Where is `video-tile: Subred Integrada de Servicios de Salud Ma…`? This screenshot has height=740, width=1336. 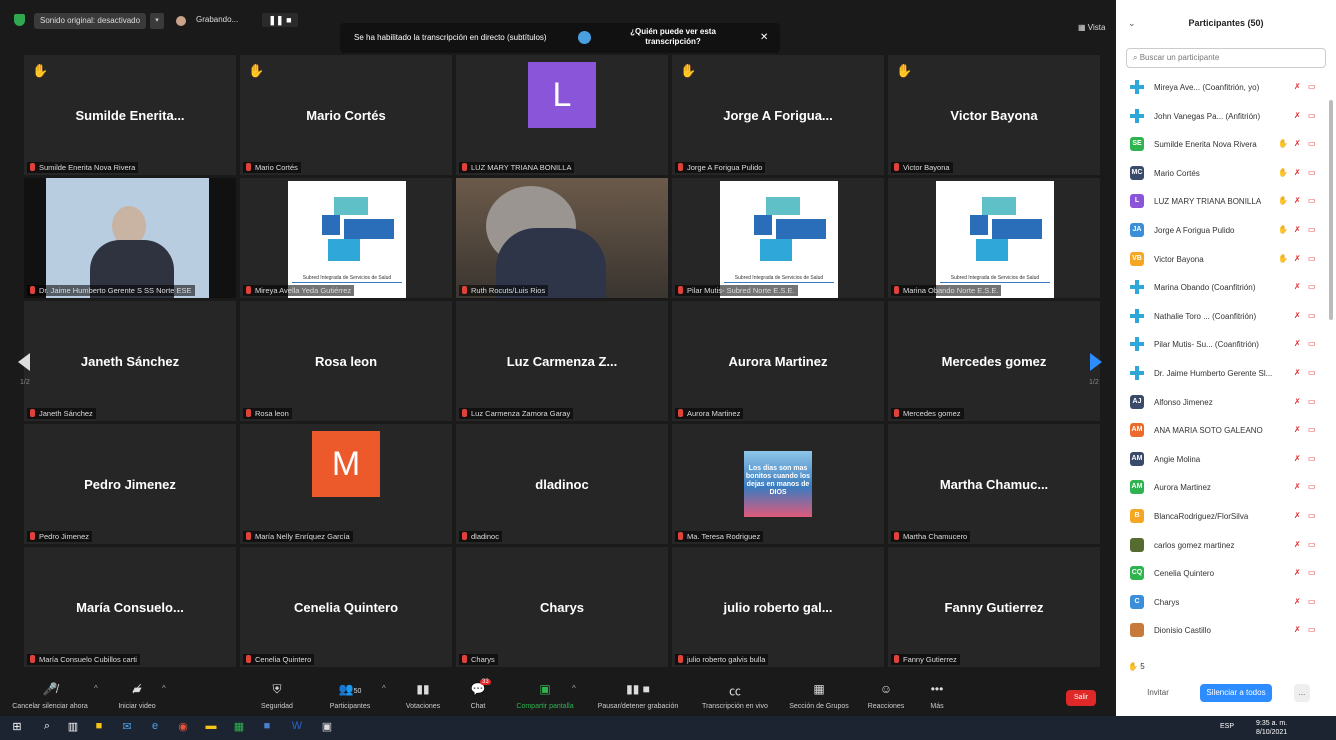
video-tile: Subred Integrada de Servicios de Salud Ma… is located at coordinates (994, 238).